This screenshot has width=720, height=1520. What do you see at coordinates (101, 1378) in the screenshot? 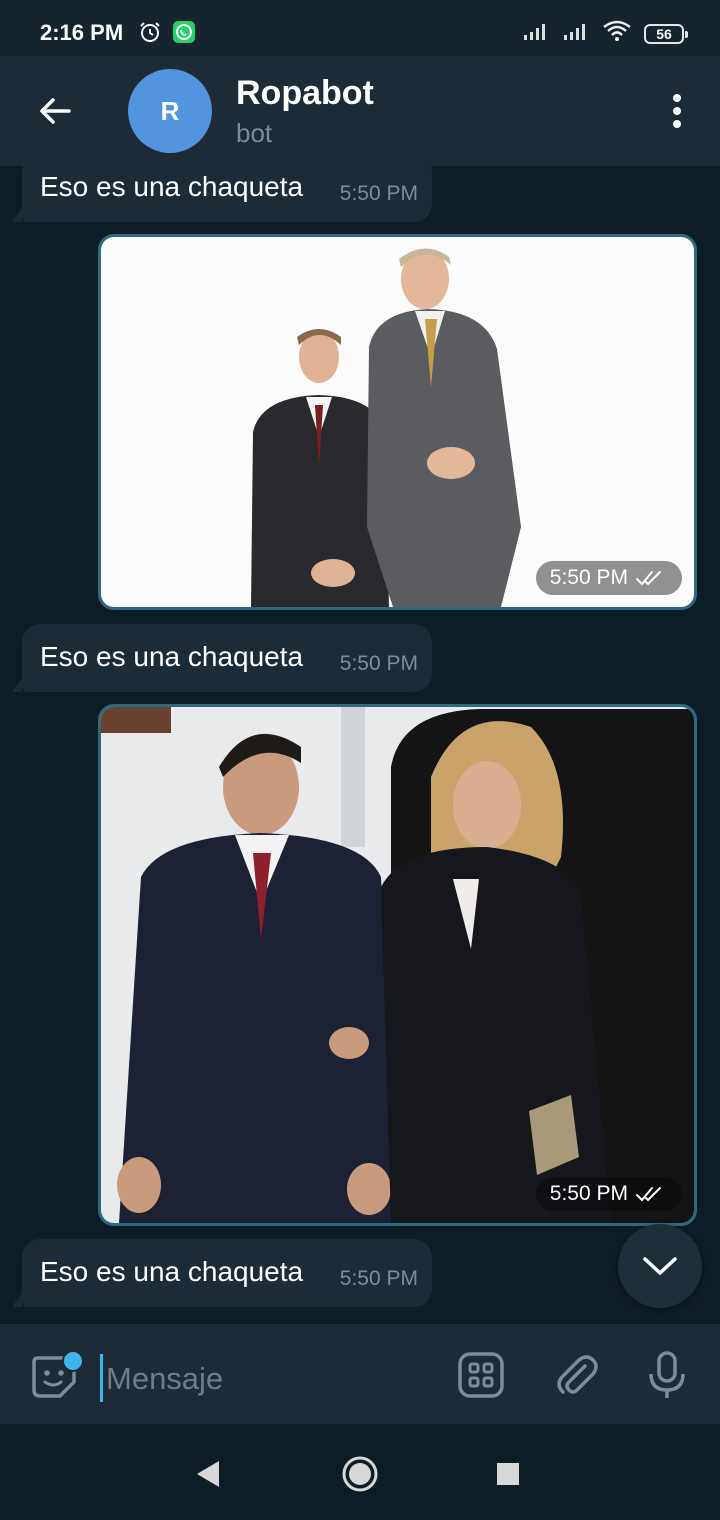
I see `text-cursor` at bounding box center [101, 1378].